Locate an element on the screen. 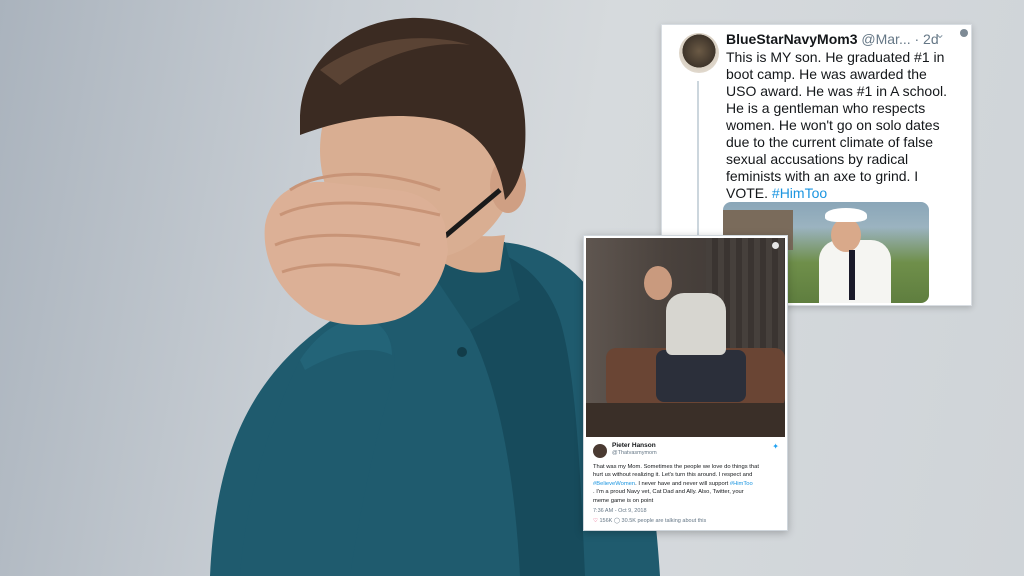  tweet-line: USO award. He was #1 in A school. is located at coordinates (836, 91).